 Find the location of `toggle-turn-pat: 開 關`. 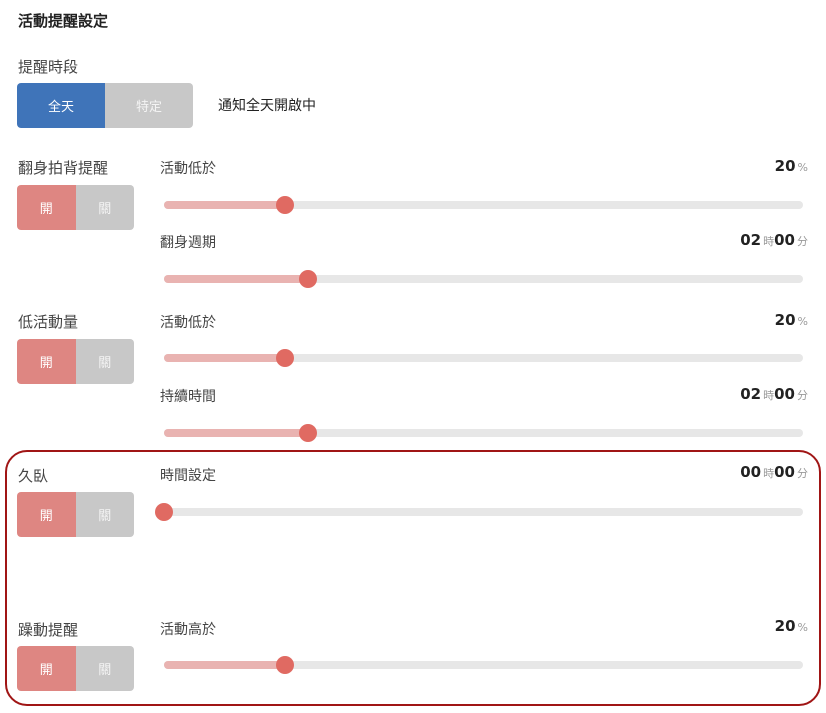

toggle-turn-pat: 開 關 is located at coordinates (75, 207).